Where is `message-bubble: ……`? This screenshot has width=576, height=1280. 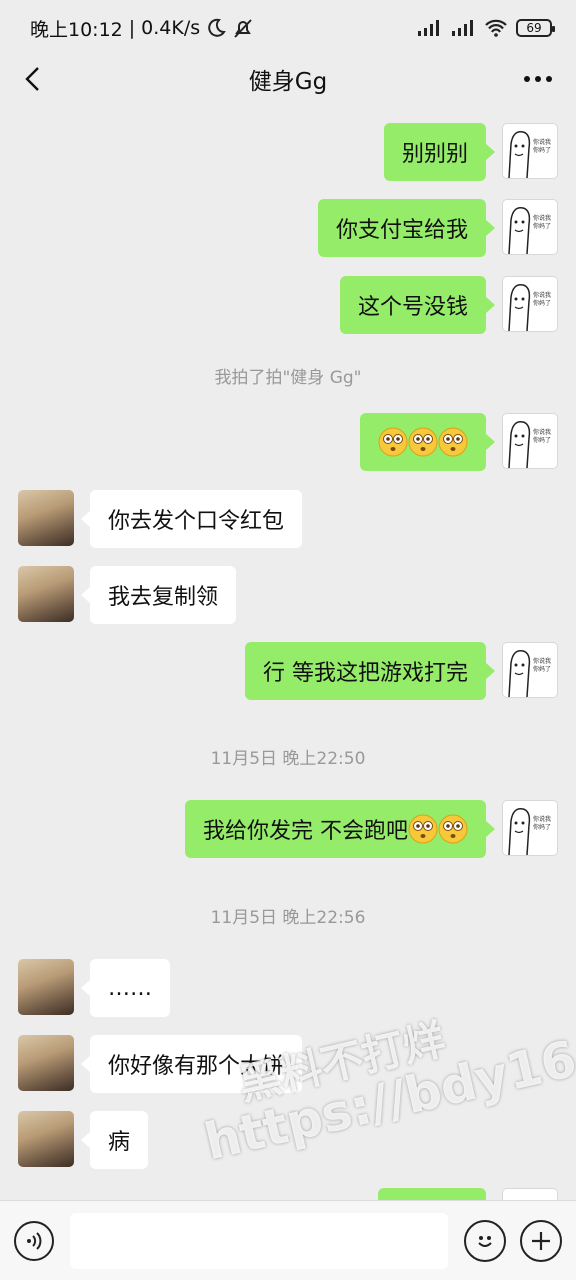
message-bubble: …… is located at coordinates (125, 988).